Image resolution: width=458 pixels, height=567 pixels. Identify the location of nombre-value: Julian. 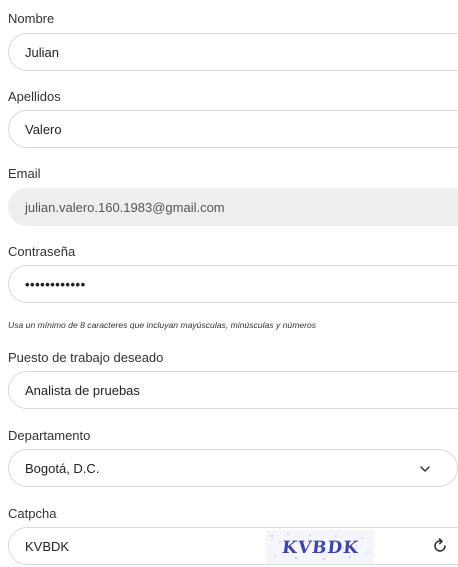
(42, 52).